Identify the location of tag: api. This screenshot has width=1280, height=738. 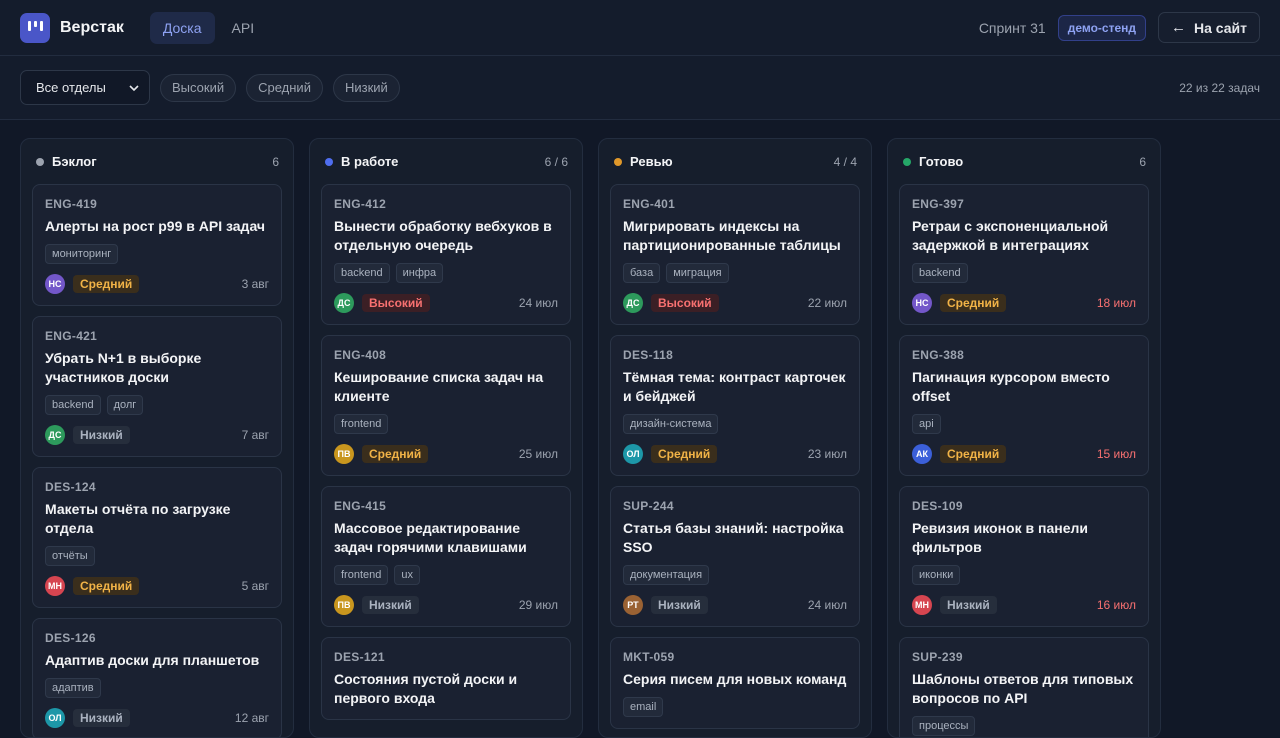
(926, 424).